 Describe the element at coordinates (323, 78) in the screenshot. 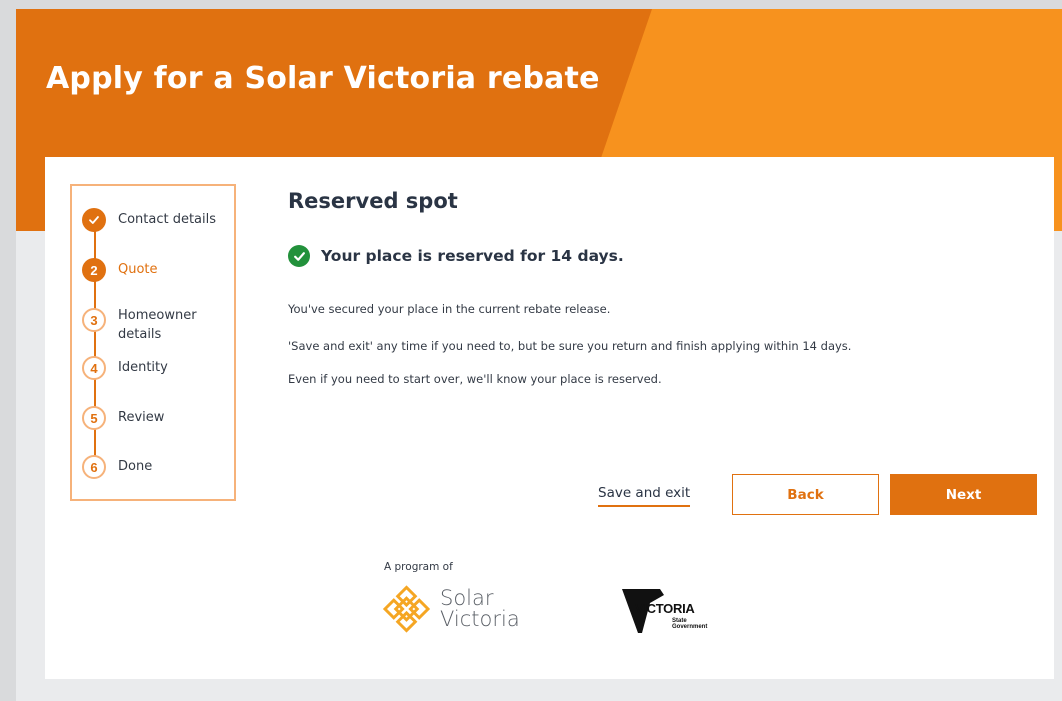

I see `page-title: Apply for a Solar Victoria rebate` at that location.